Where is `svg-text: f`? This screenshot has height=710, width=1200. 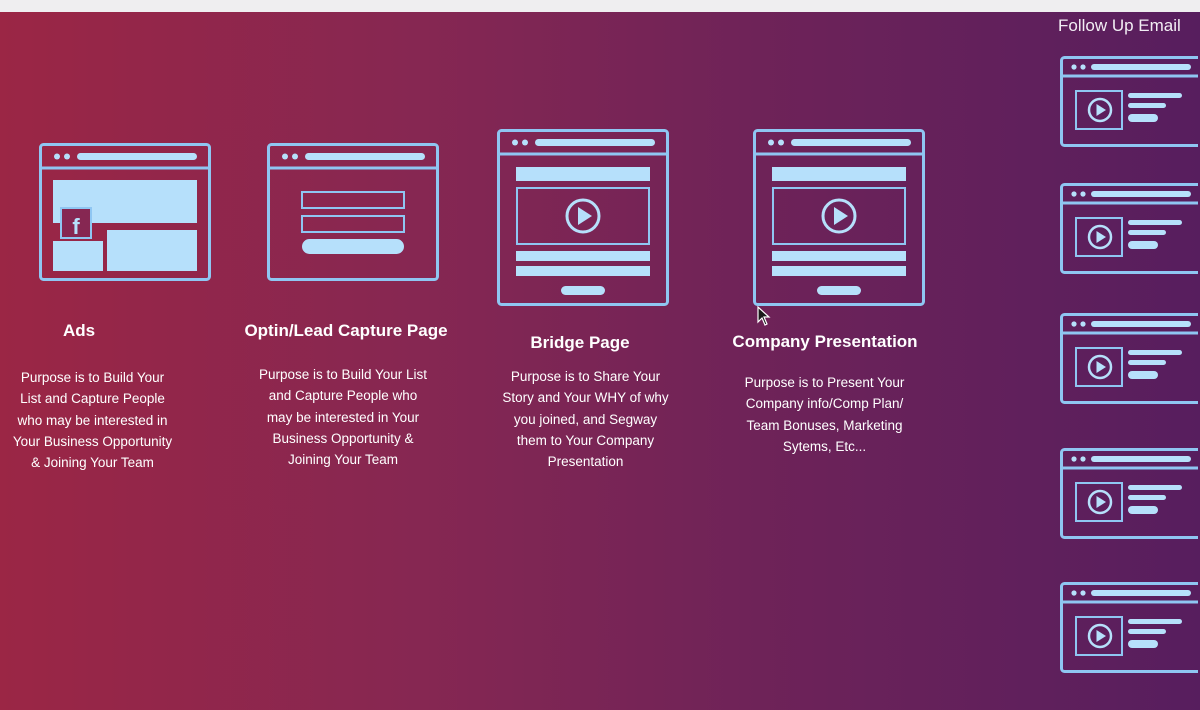
svg-text: f is located at coordinates (76, 226).